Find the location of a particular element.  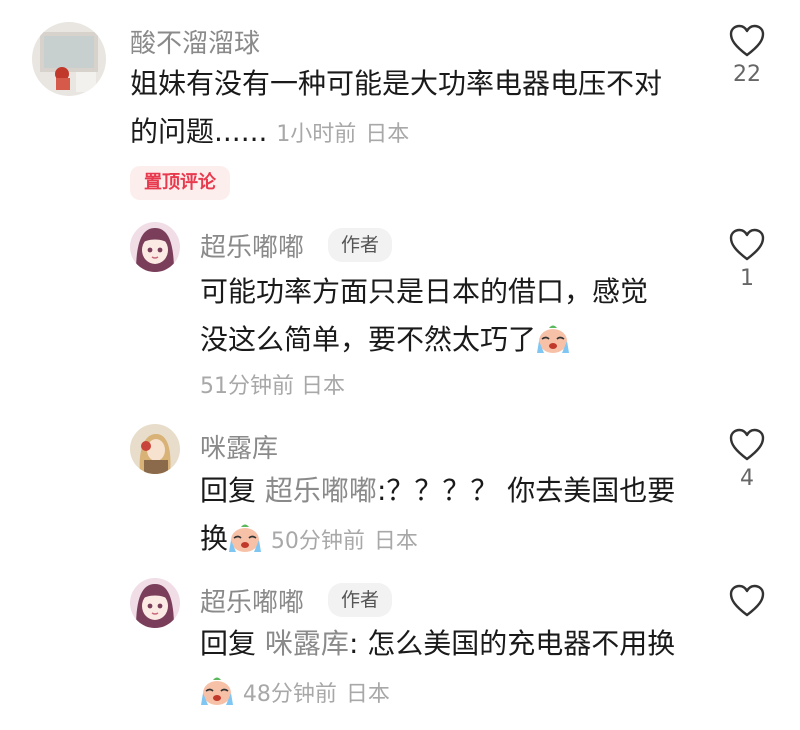

reply-3-reply-prefix: 回复 is located at coordinates (228, 643).